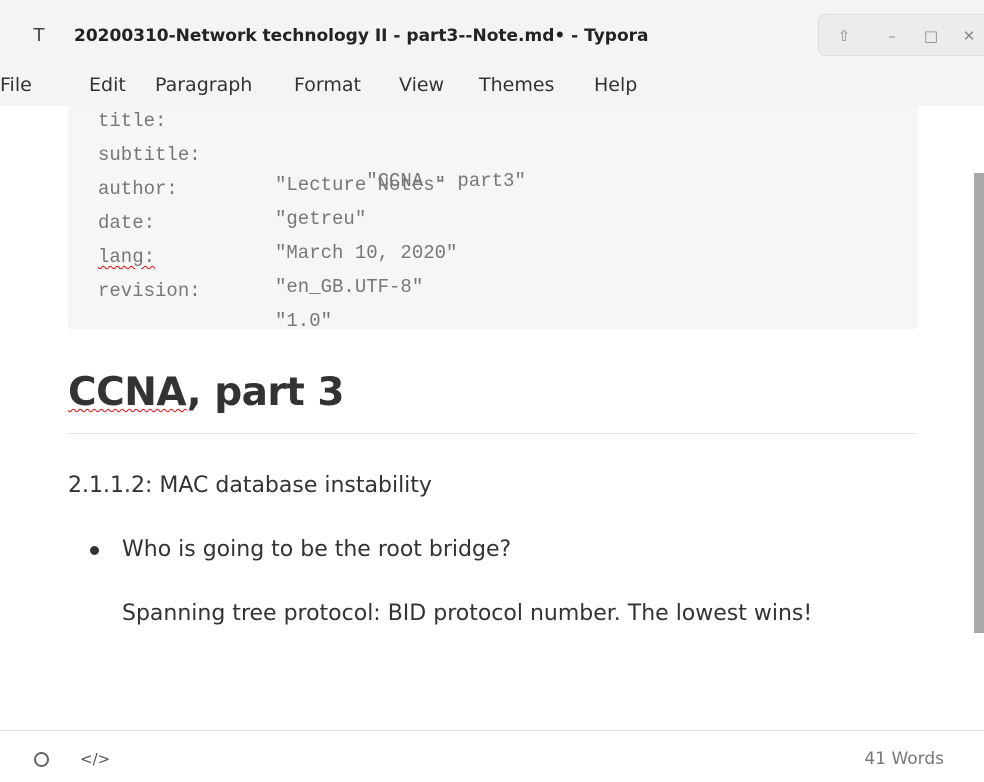  Describe the element at coordinates (232, 187) in the screenshot. I see `front-matter-line: author: "getreu"` at that location.